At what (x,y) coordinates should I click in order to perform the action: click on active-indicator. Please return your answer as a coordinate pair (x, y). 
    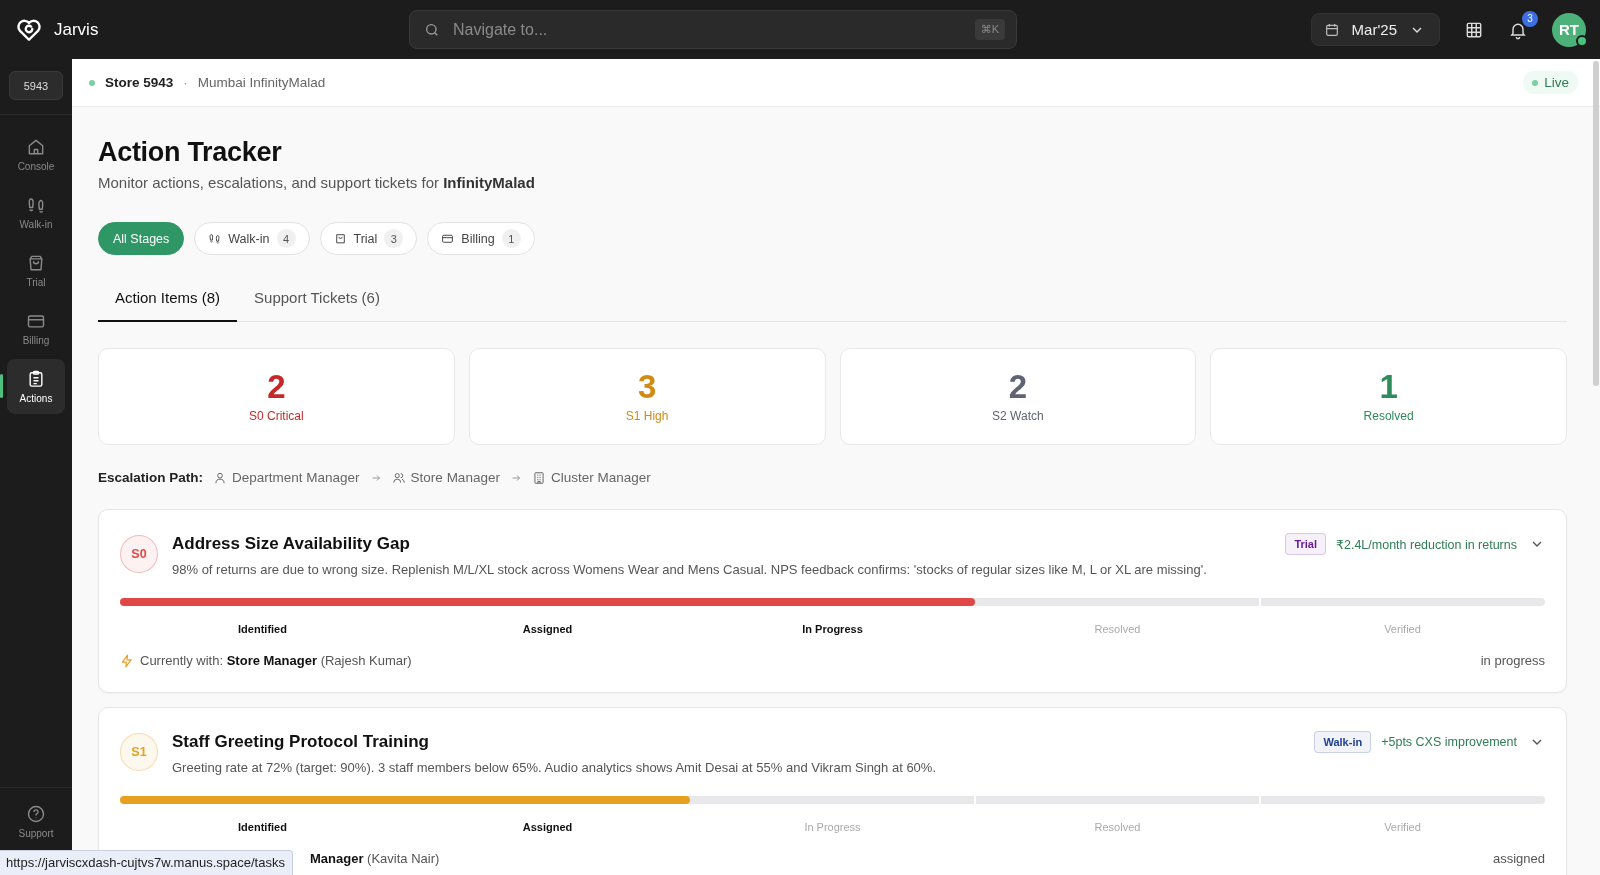
    Looking at the image, I should click on (1, 386).